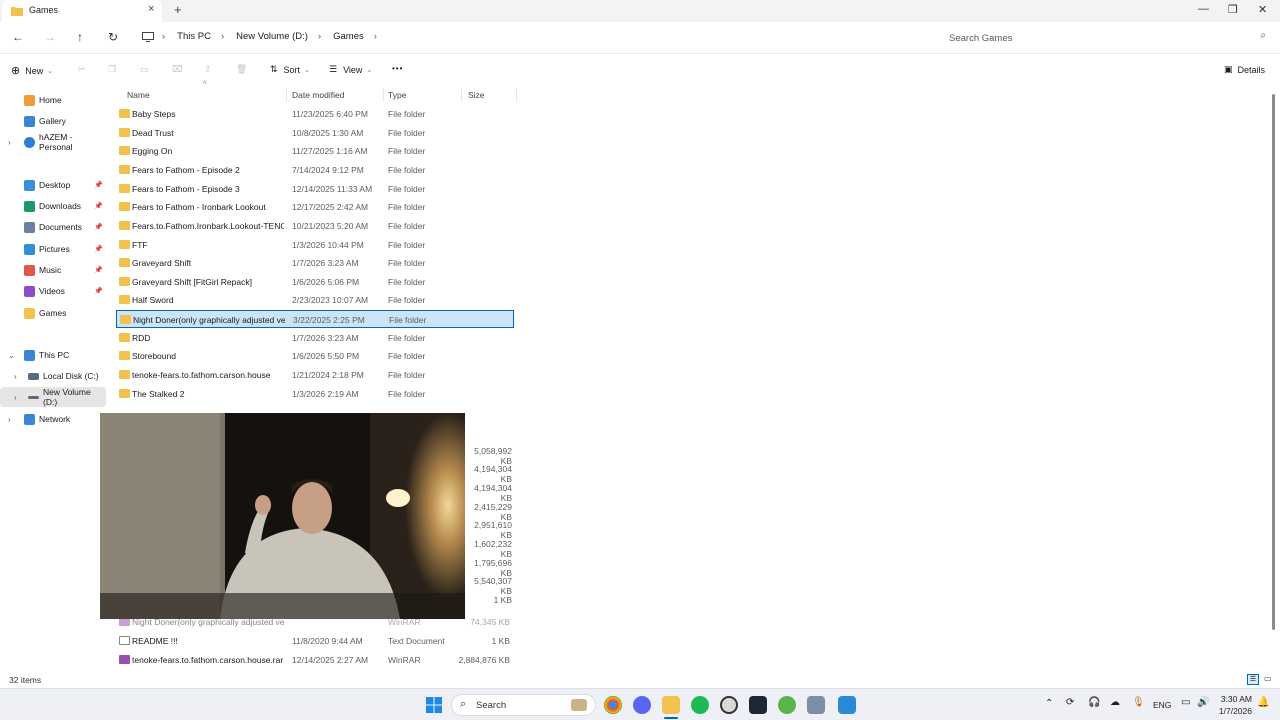  What do you see at coordinates (153, 133) in the screenshot?
I see `file-name: Dead Trust` at bounding box center [153, 133].